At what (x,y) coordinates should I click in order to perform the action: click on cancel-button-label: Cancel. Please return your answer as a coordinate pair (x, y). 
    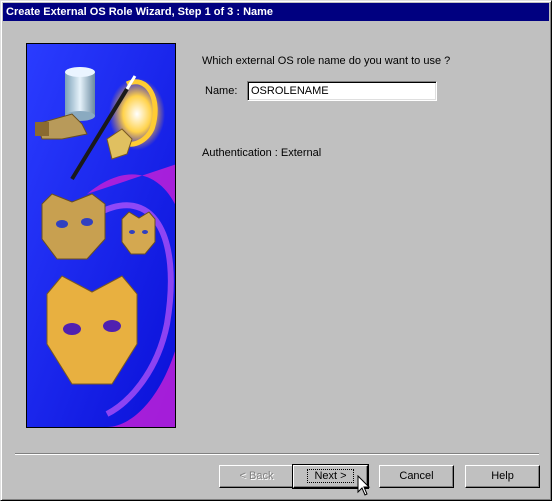
    Looking at the image, I should click on (416, 476).